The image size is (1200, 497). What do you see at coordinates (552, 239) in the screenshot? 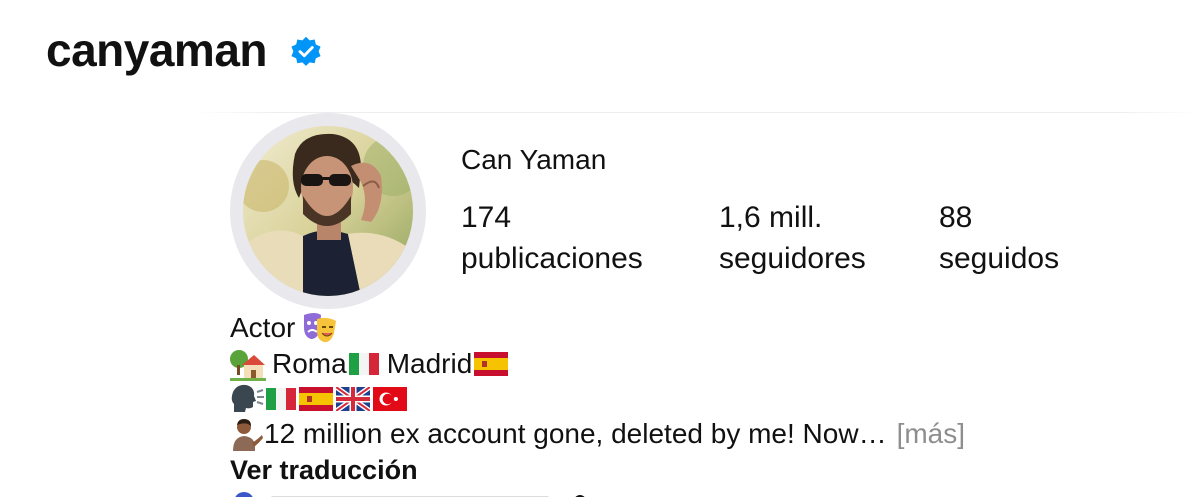
I see `posts-stat: 174 publicaciones` at bounding box center [552, 239].